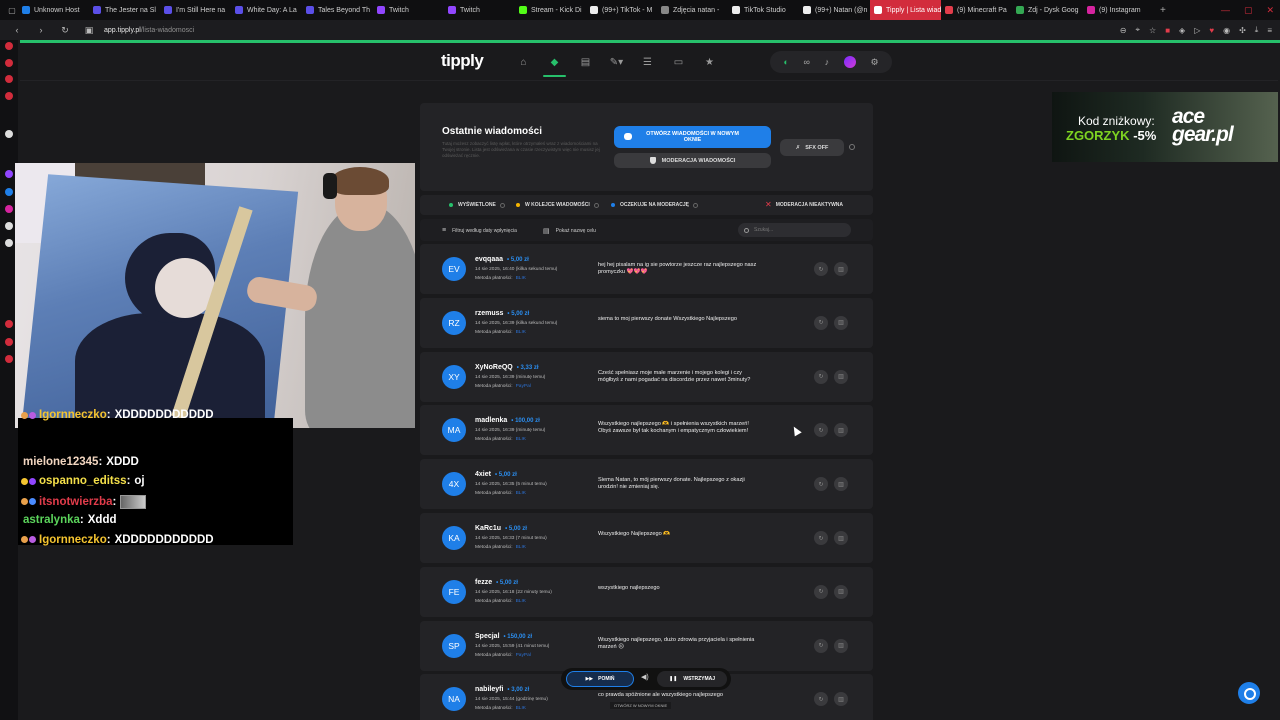  Describe the element at coordinates (487, 636) in the screenshot. I see `donor-name: Specjal` at that location.